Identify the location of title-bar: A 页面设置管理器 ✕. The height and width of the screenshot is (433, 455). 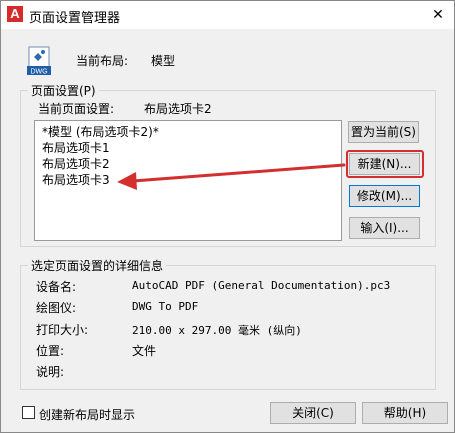
(227, 15).